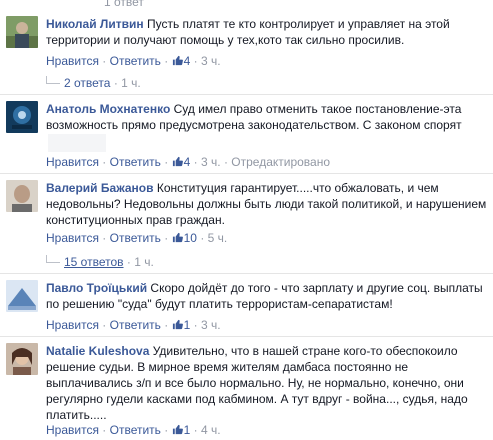 The width and height of the screenshot is (493, 440). Describe the element at coordinates (190, 238) in the screenshot. I see `like-count-value: 10` at that location.